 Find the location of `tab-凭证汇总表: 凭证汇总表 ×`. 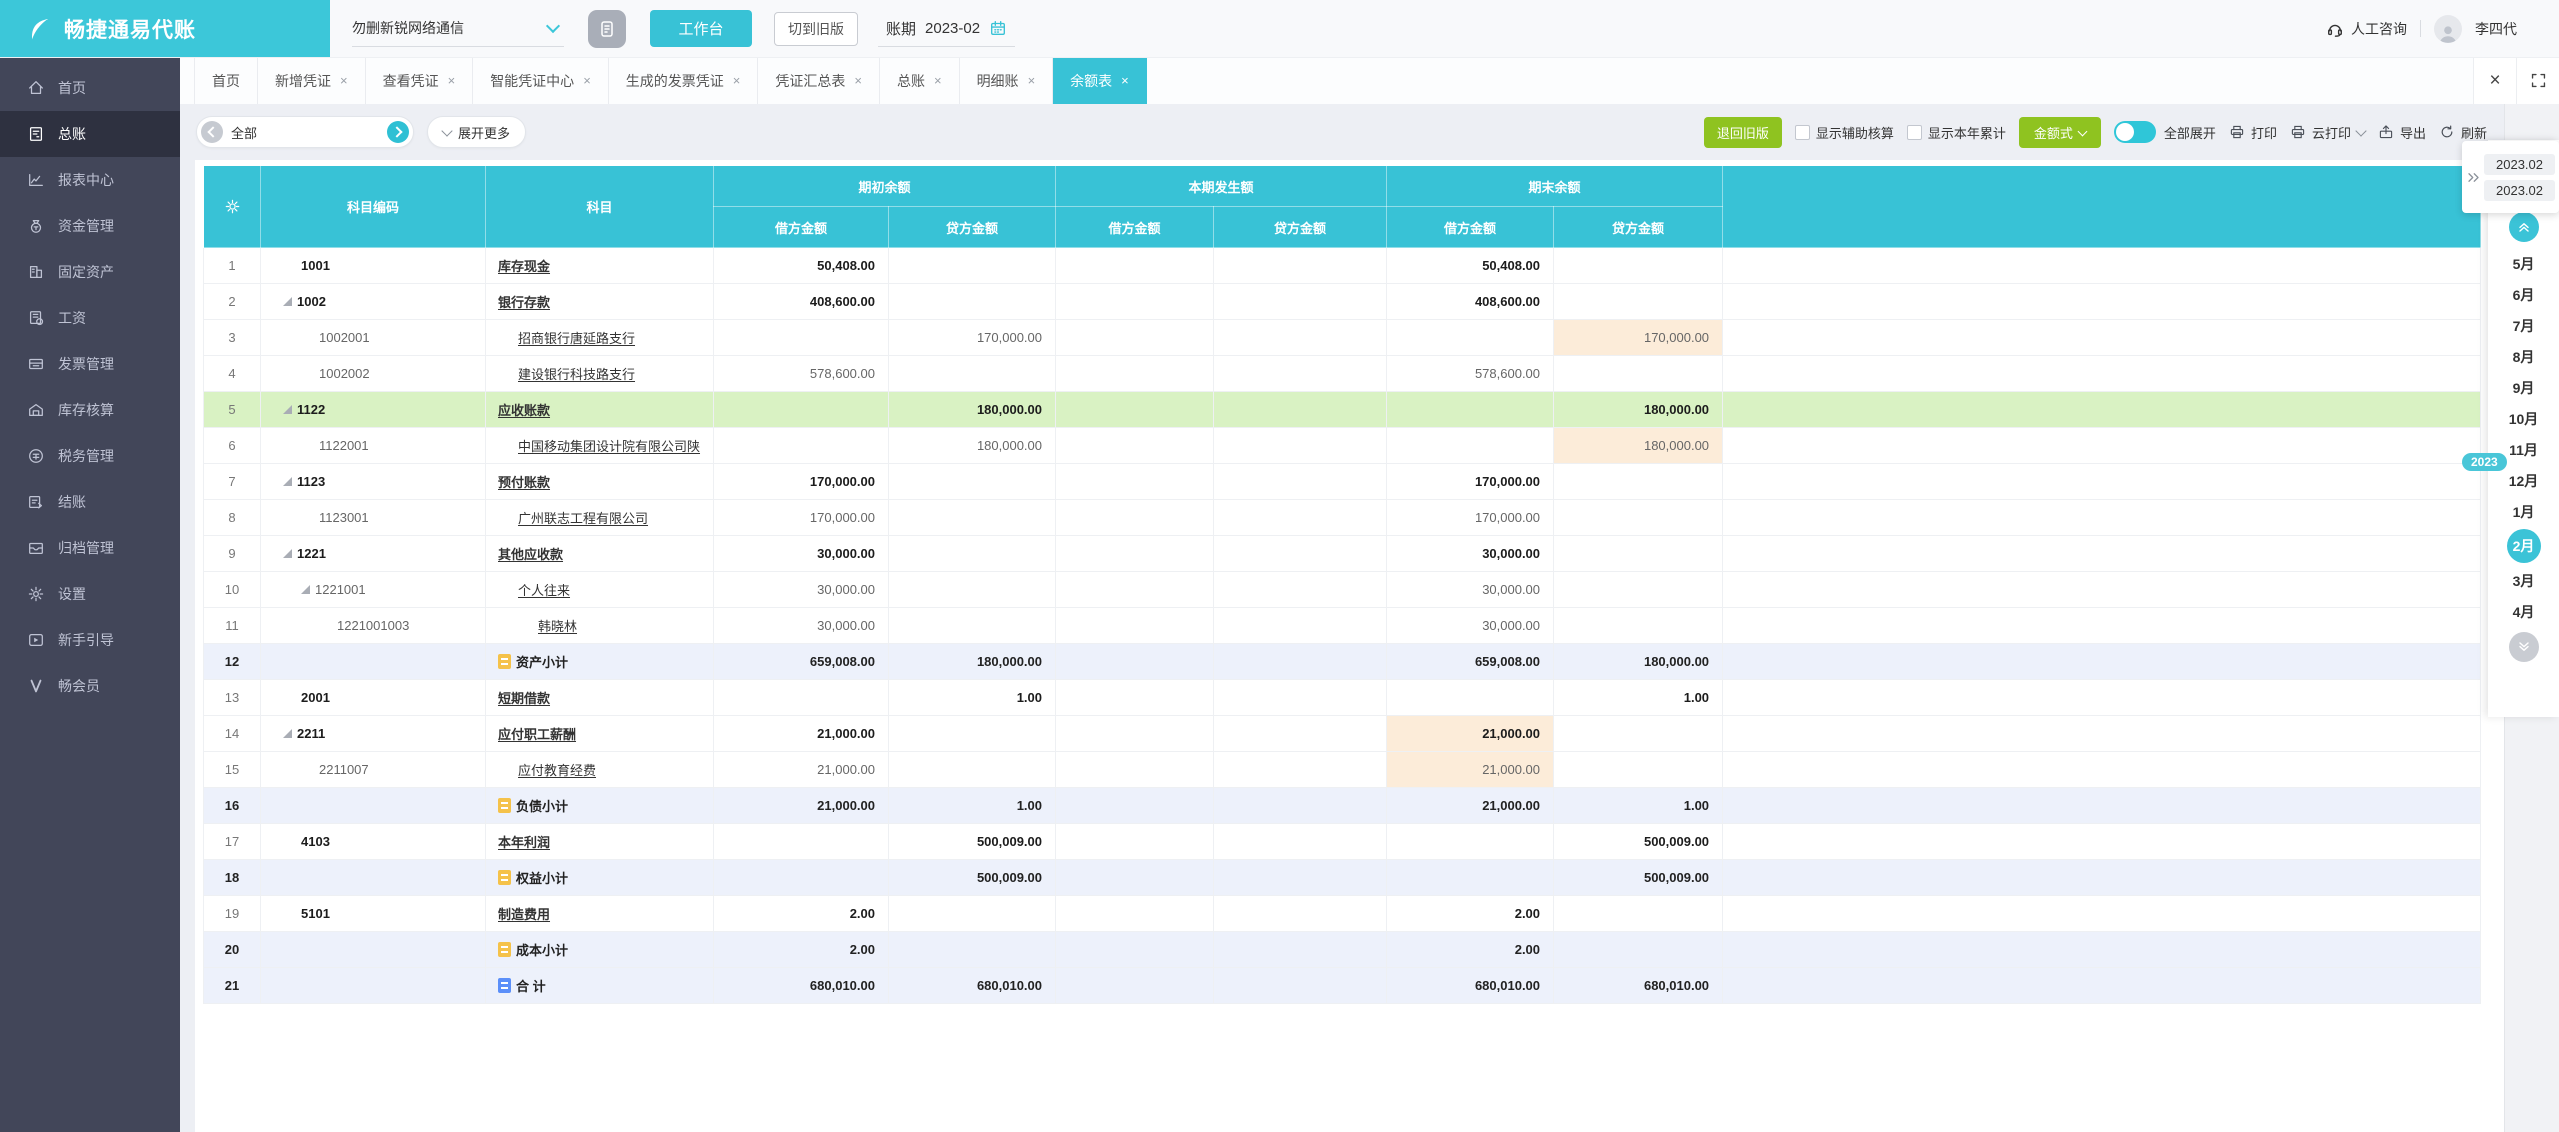

tab-凭证汇总表: 凭证汇总表 × is located at coordinates (819, 80).